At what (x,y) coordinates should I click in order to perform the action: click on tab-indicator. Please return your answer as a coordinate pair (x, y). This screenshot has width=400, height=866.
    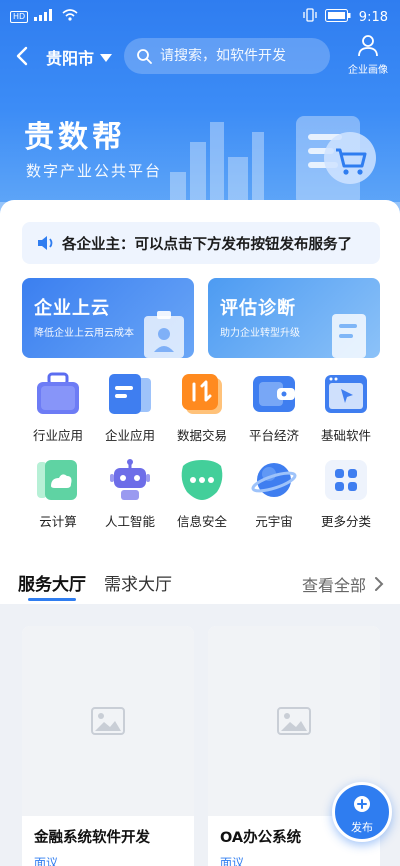
    Looking at the image, I should click on (52, 599).